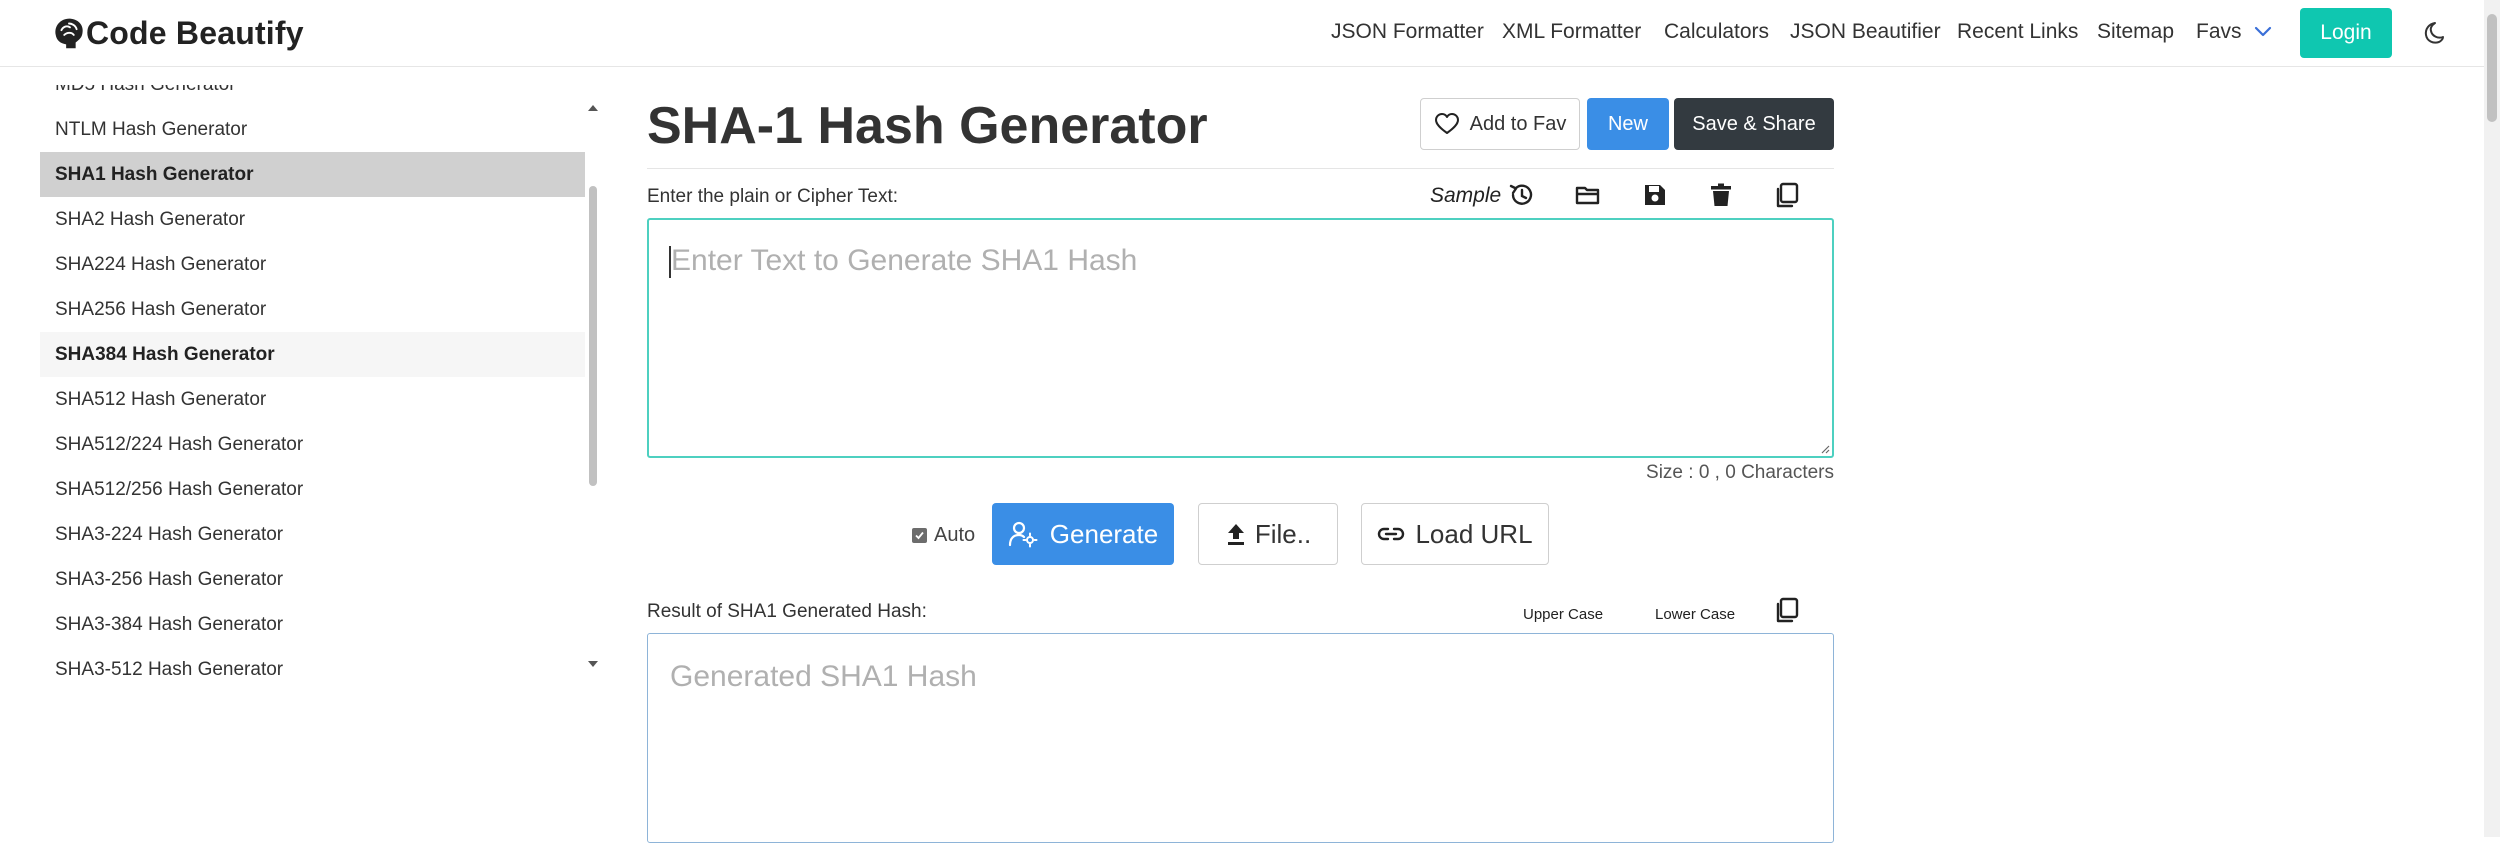  What do you see at coordinates (955, 535) in the screenshot?
I see `auto-label: Auto` at bounding box center [955, 535].